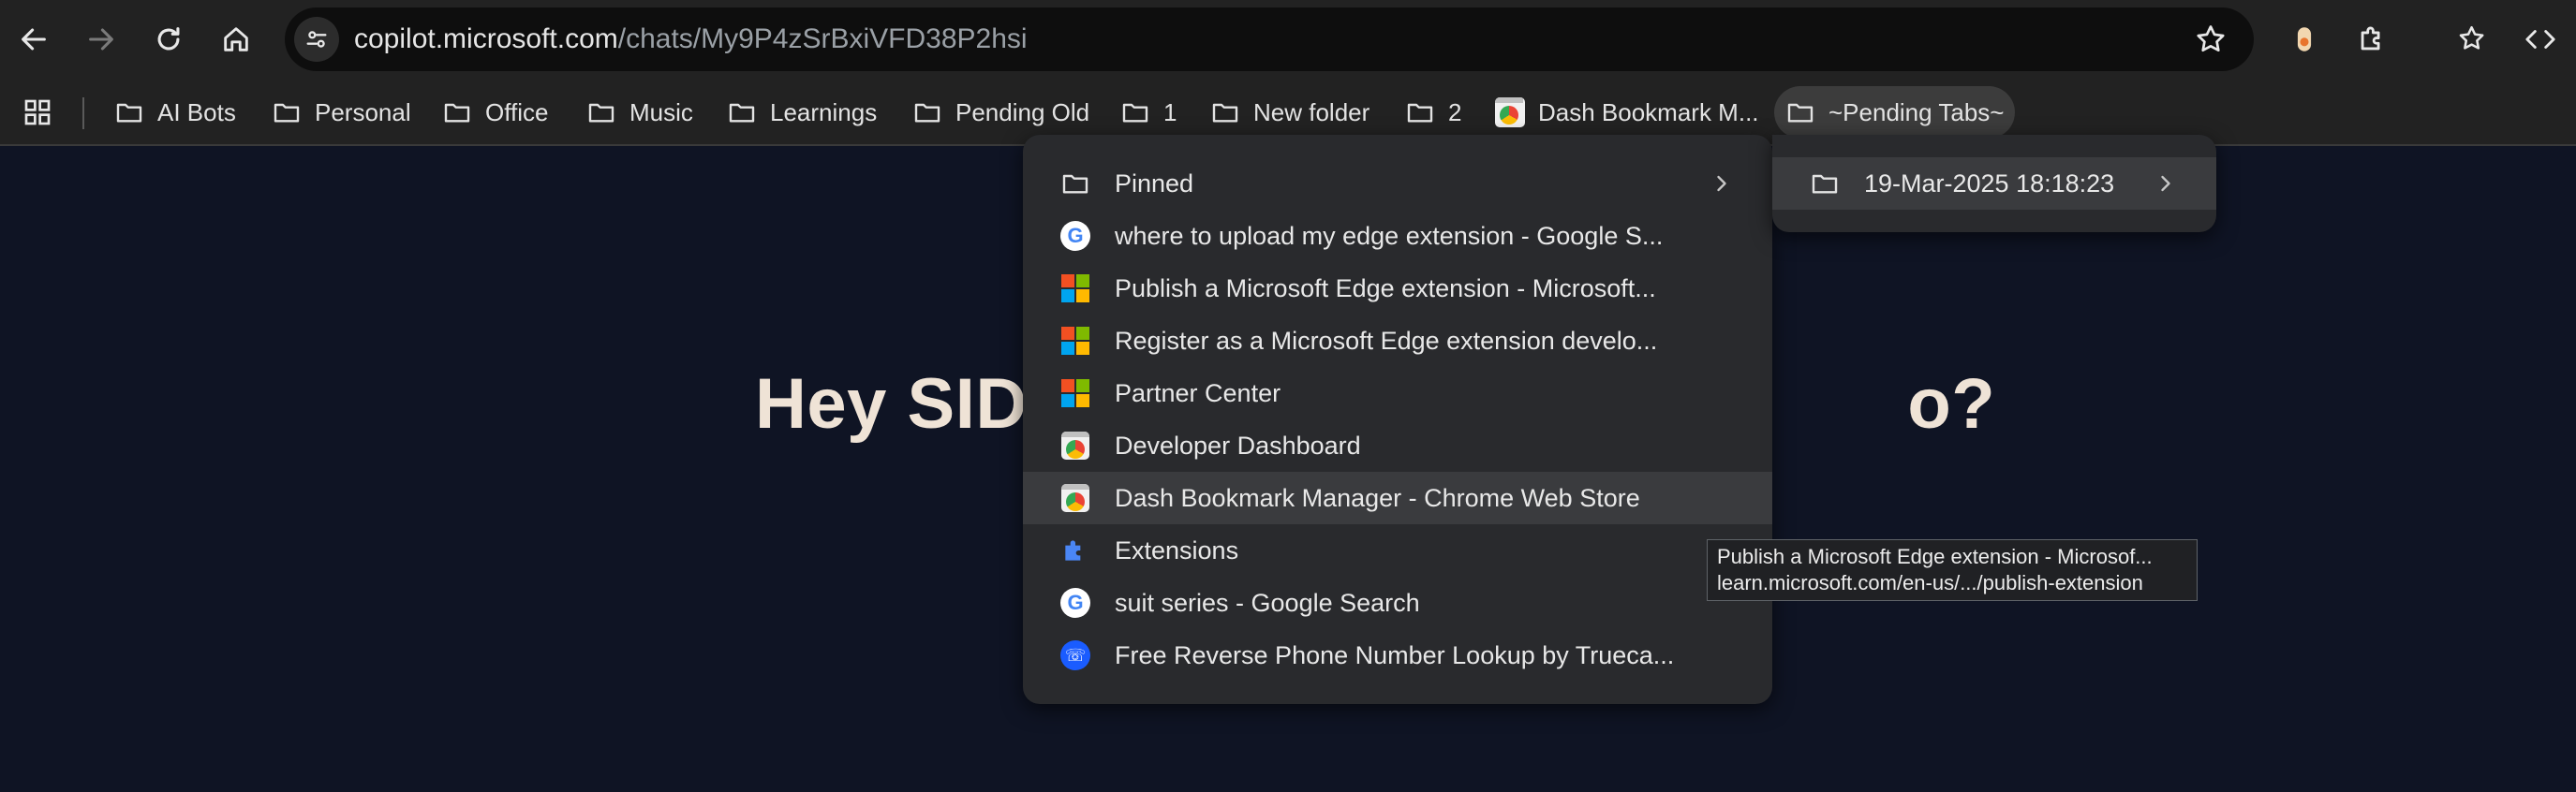 The width and height of the screenshot is (2576, 792). What do you see at coordinates (1377, 497) in the screenshot?
I see `menu-item-label: Dash Bookmark Manager - Chrome Web Store` at bounding box center [1377, 497].